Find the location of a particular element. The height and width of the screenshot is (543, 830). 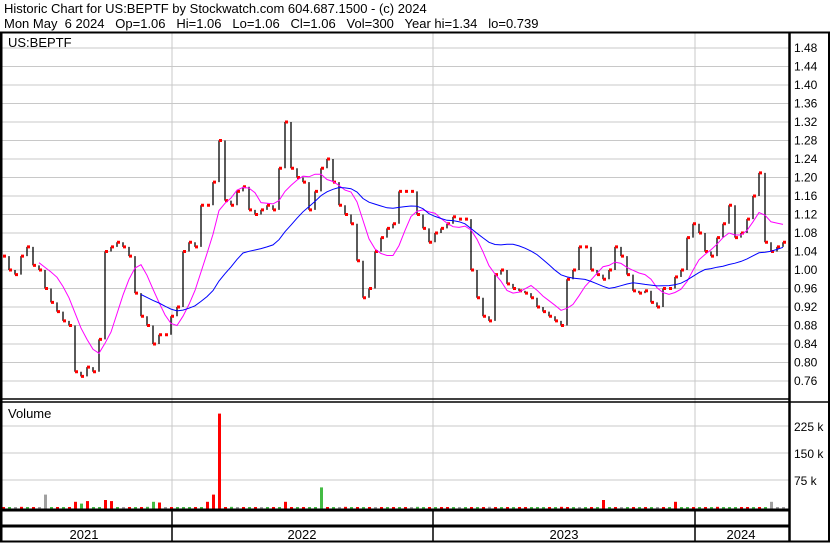

price-tick-label: 0.88 is located at coordinates (806, 326).